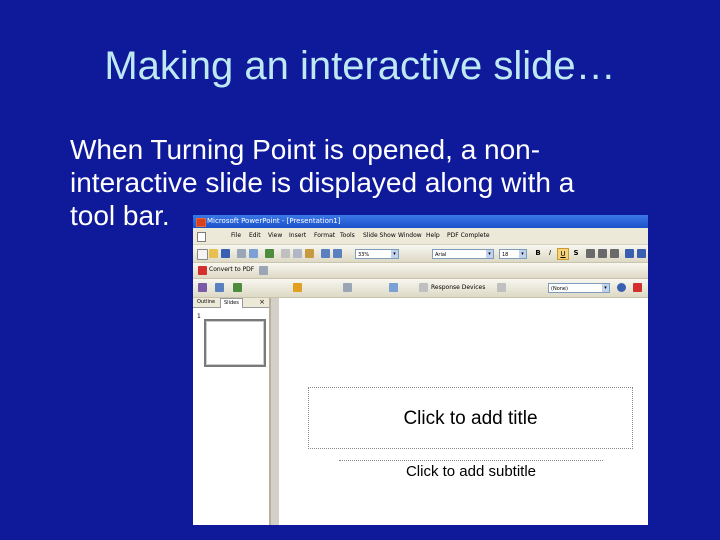 The width and height of the screenshot is (720, 540). I want to click on session-icon, so click(501, 287).